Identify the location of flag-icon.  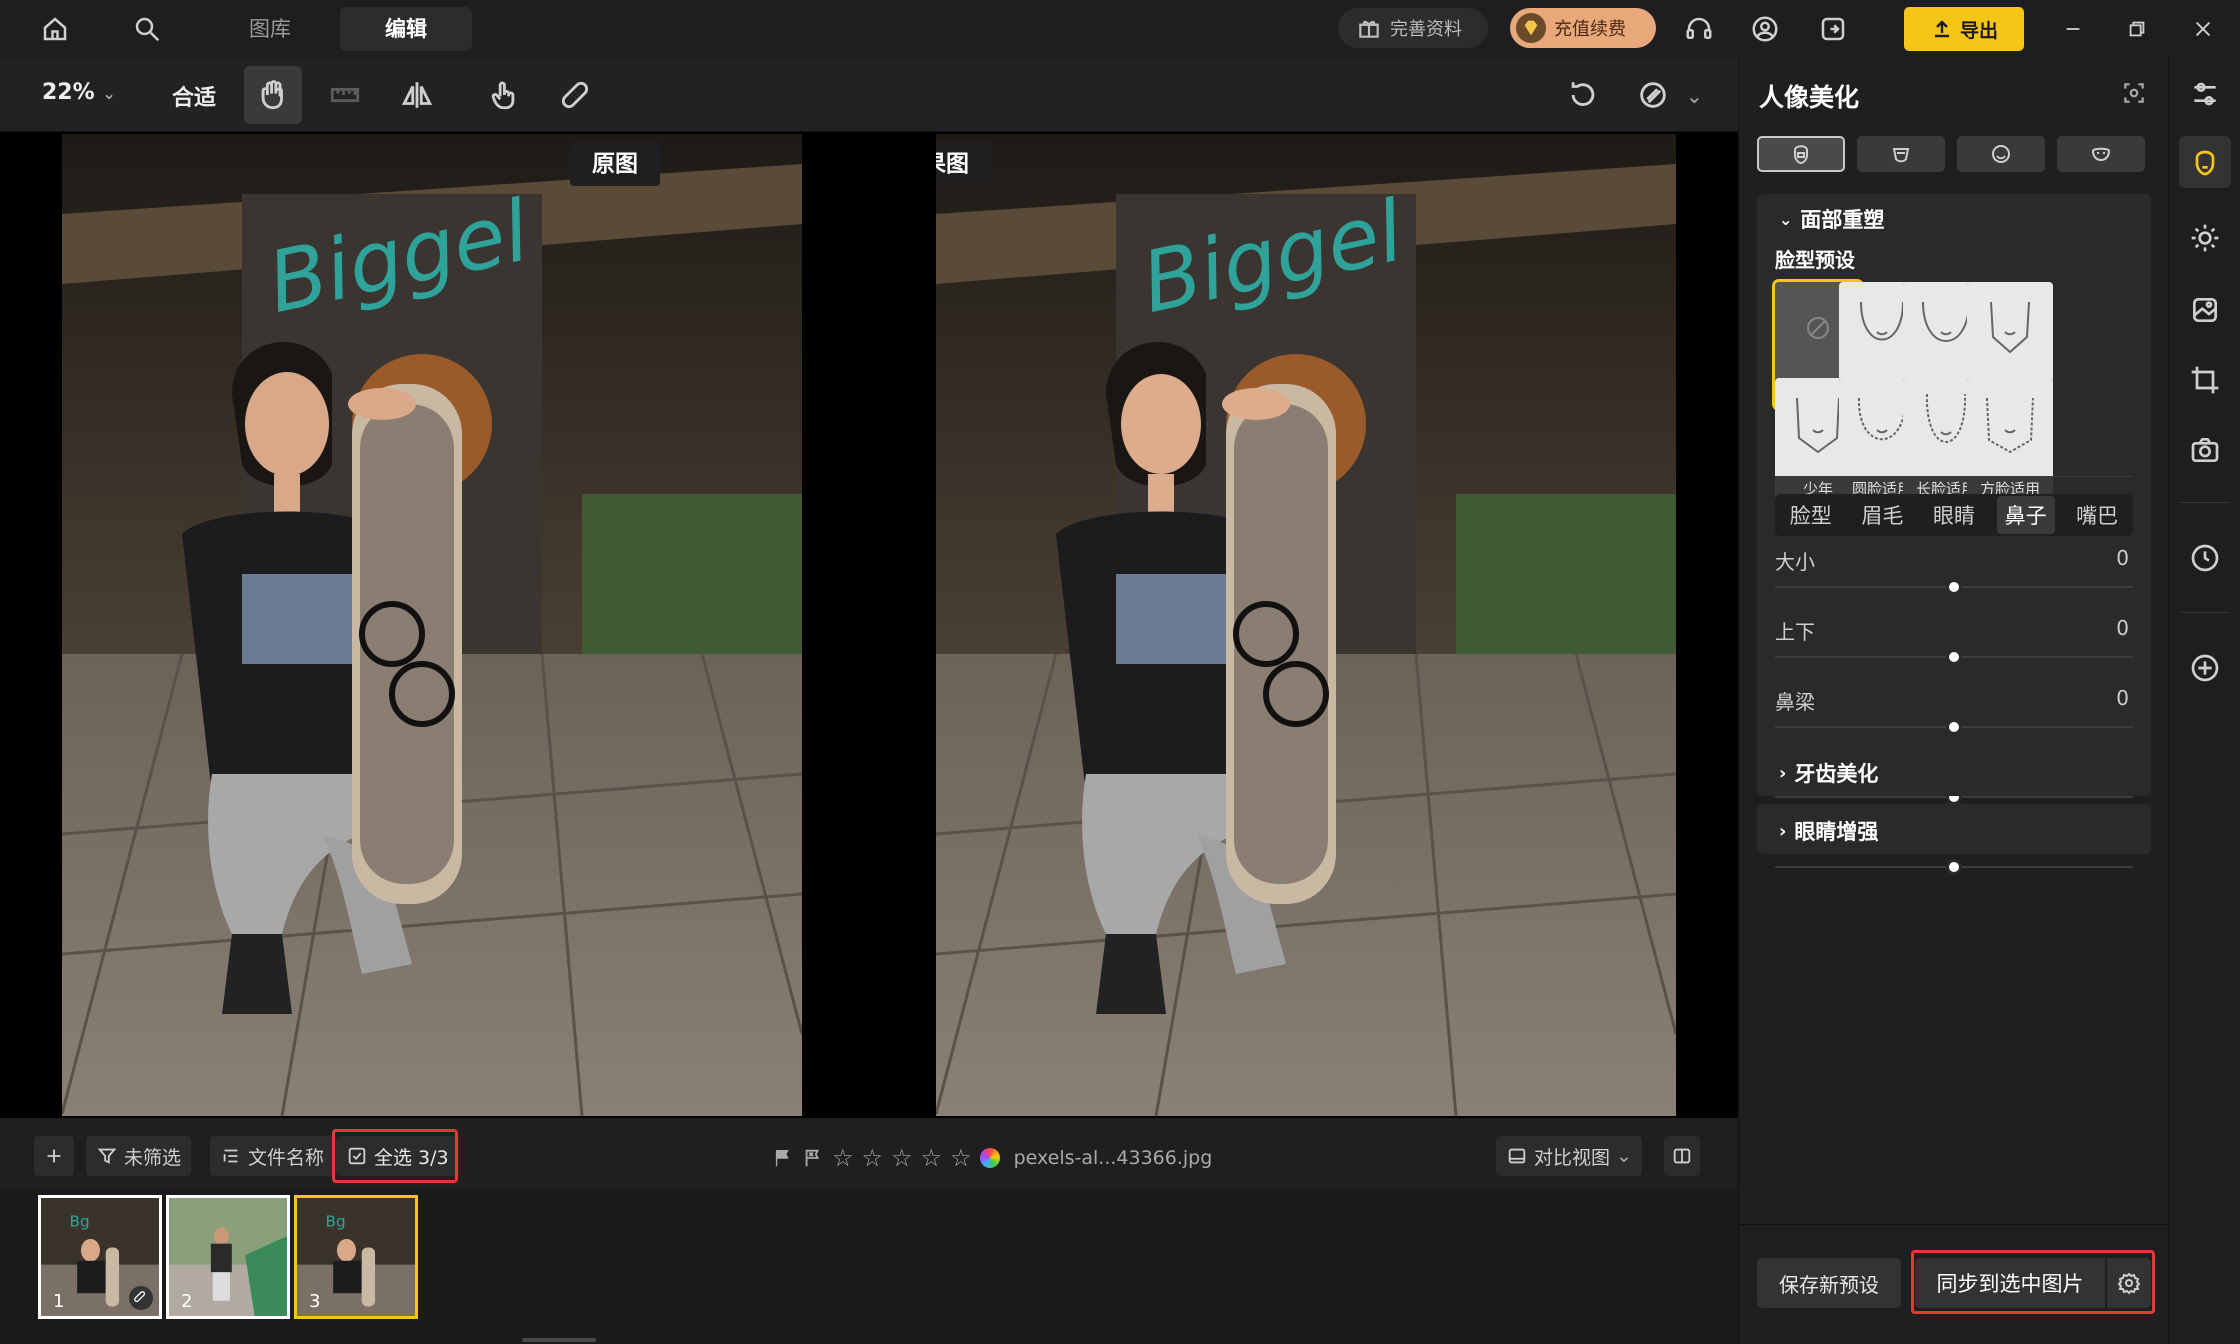
(783, 1158).